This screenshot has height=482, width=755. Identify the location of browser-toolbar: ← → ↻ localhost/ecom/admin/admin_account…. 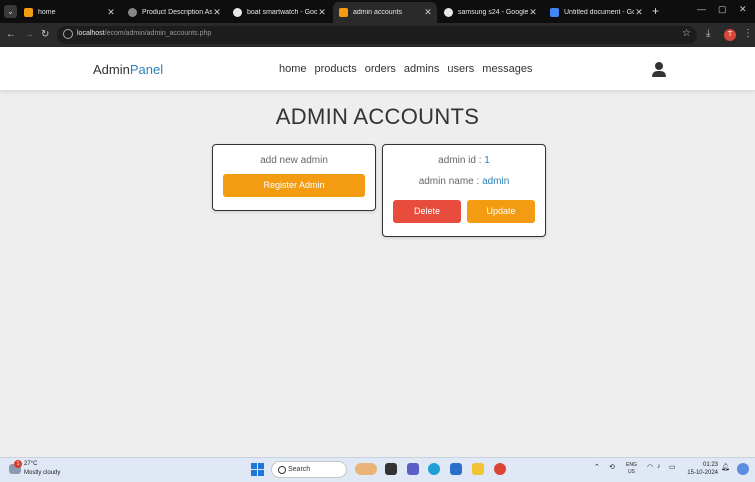
(377, 35).